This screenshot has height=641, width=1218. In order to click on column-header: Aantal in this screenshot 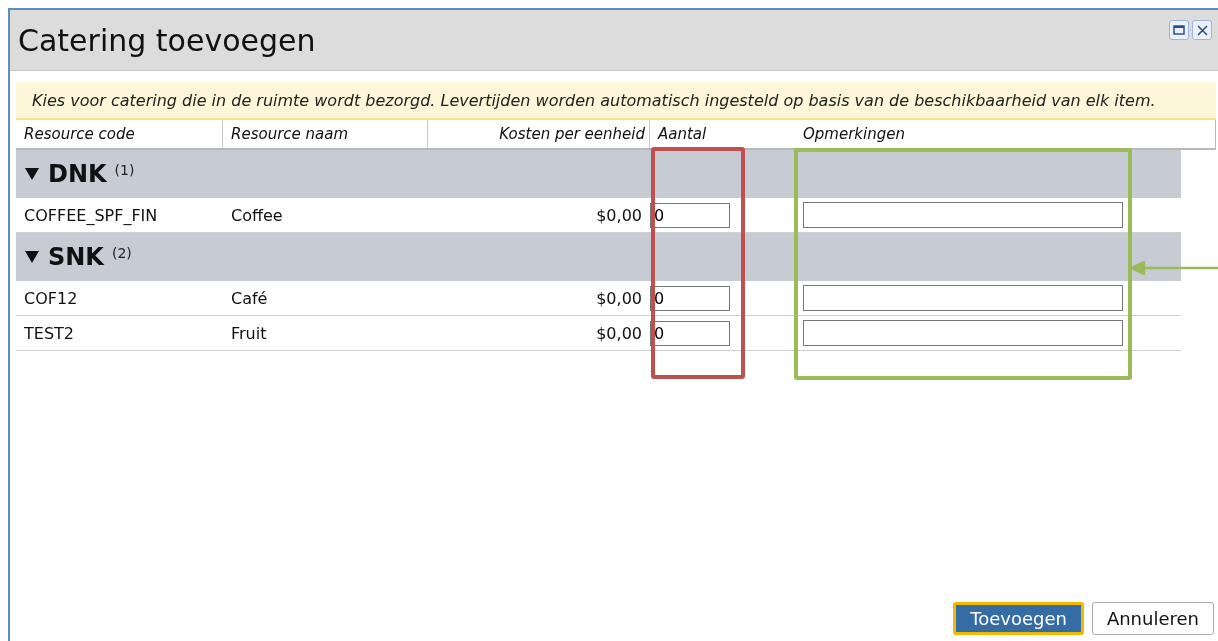, I will do `click(682, 134)`.